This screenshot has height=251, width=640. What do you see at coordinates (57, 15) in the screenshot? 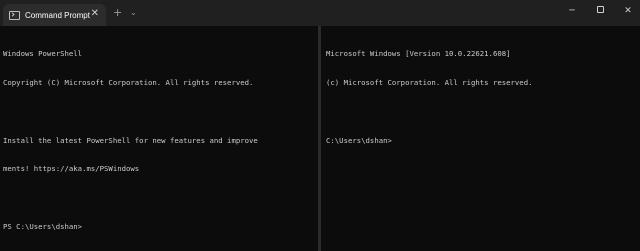
I see `tab-title: Command Prompt` at bounding box center [57, 15].